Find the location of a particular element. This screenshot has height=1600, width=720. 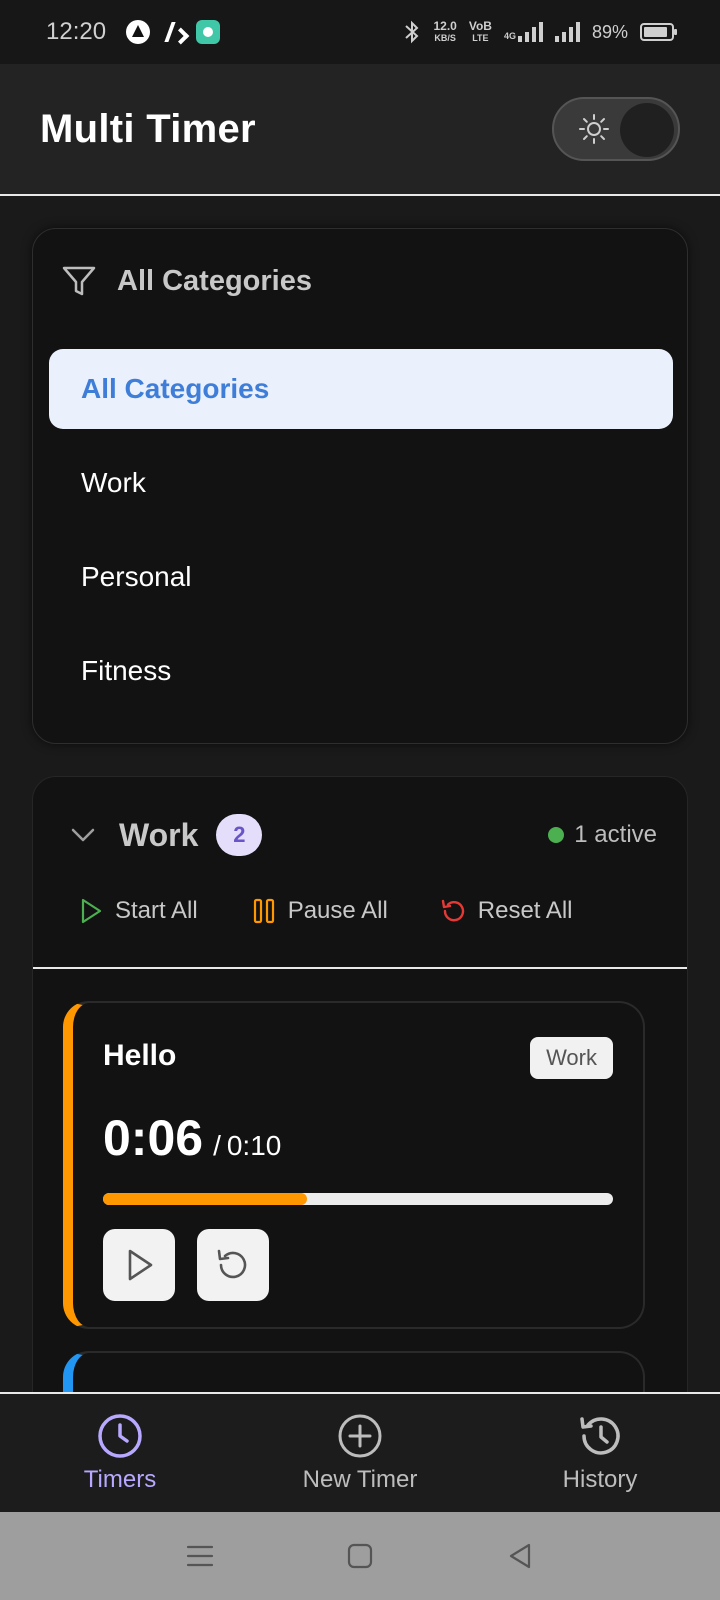

timer-progress-bar is located at coordinates (358, 1199).